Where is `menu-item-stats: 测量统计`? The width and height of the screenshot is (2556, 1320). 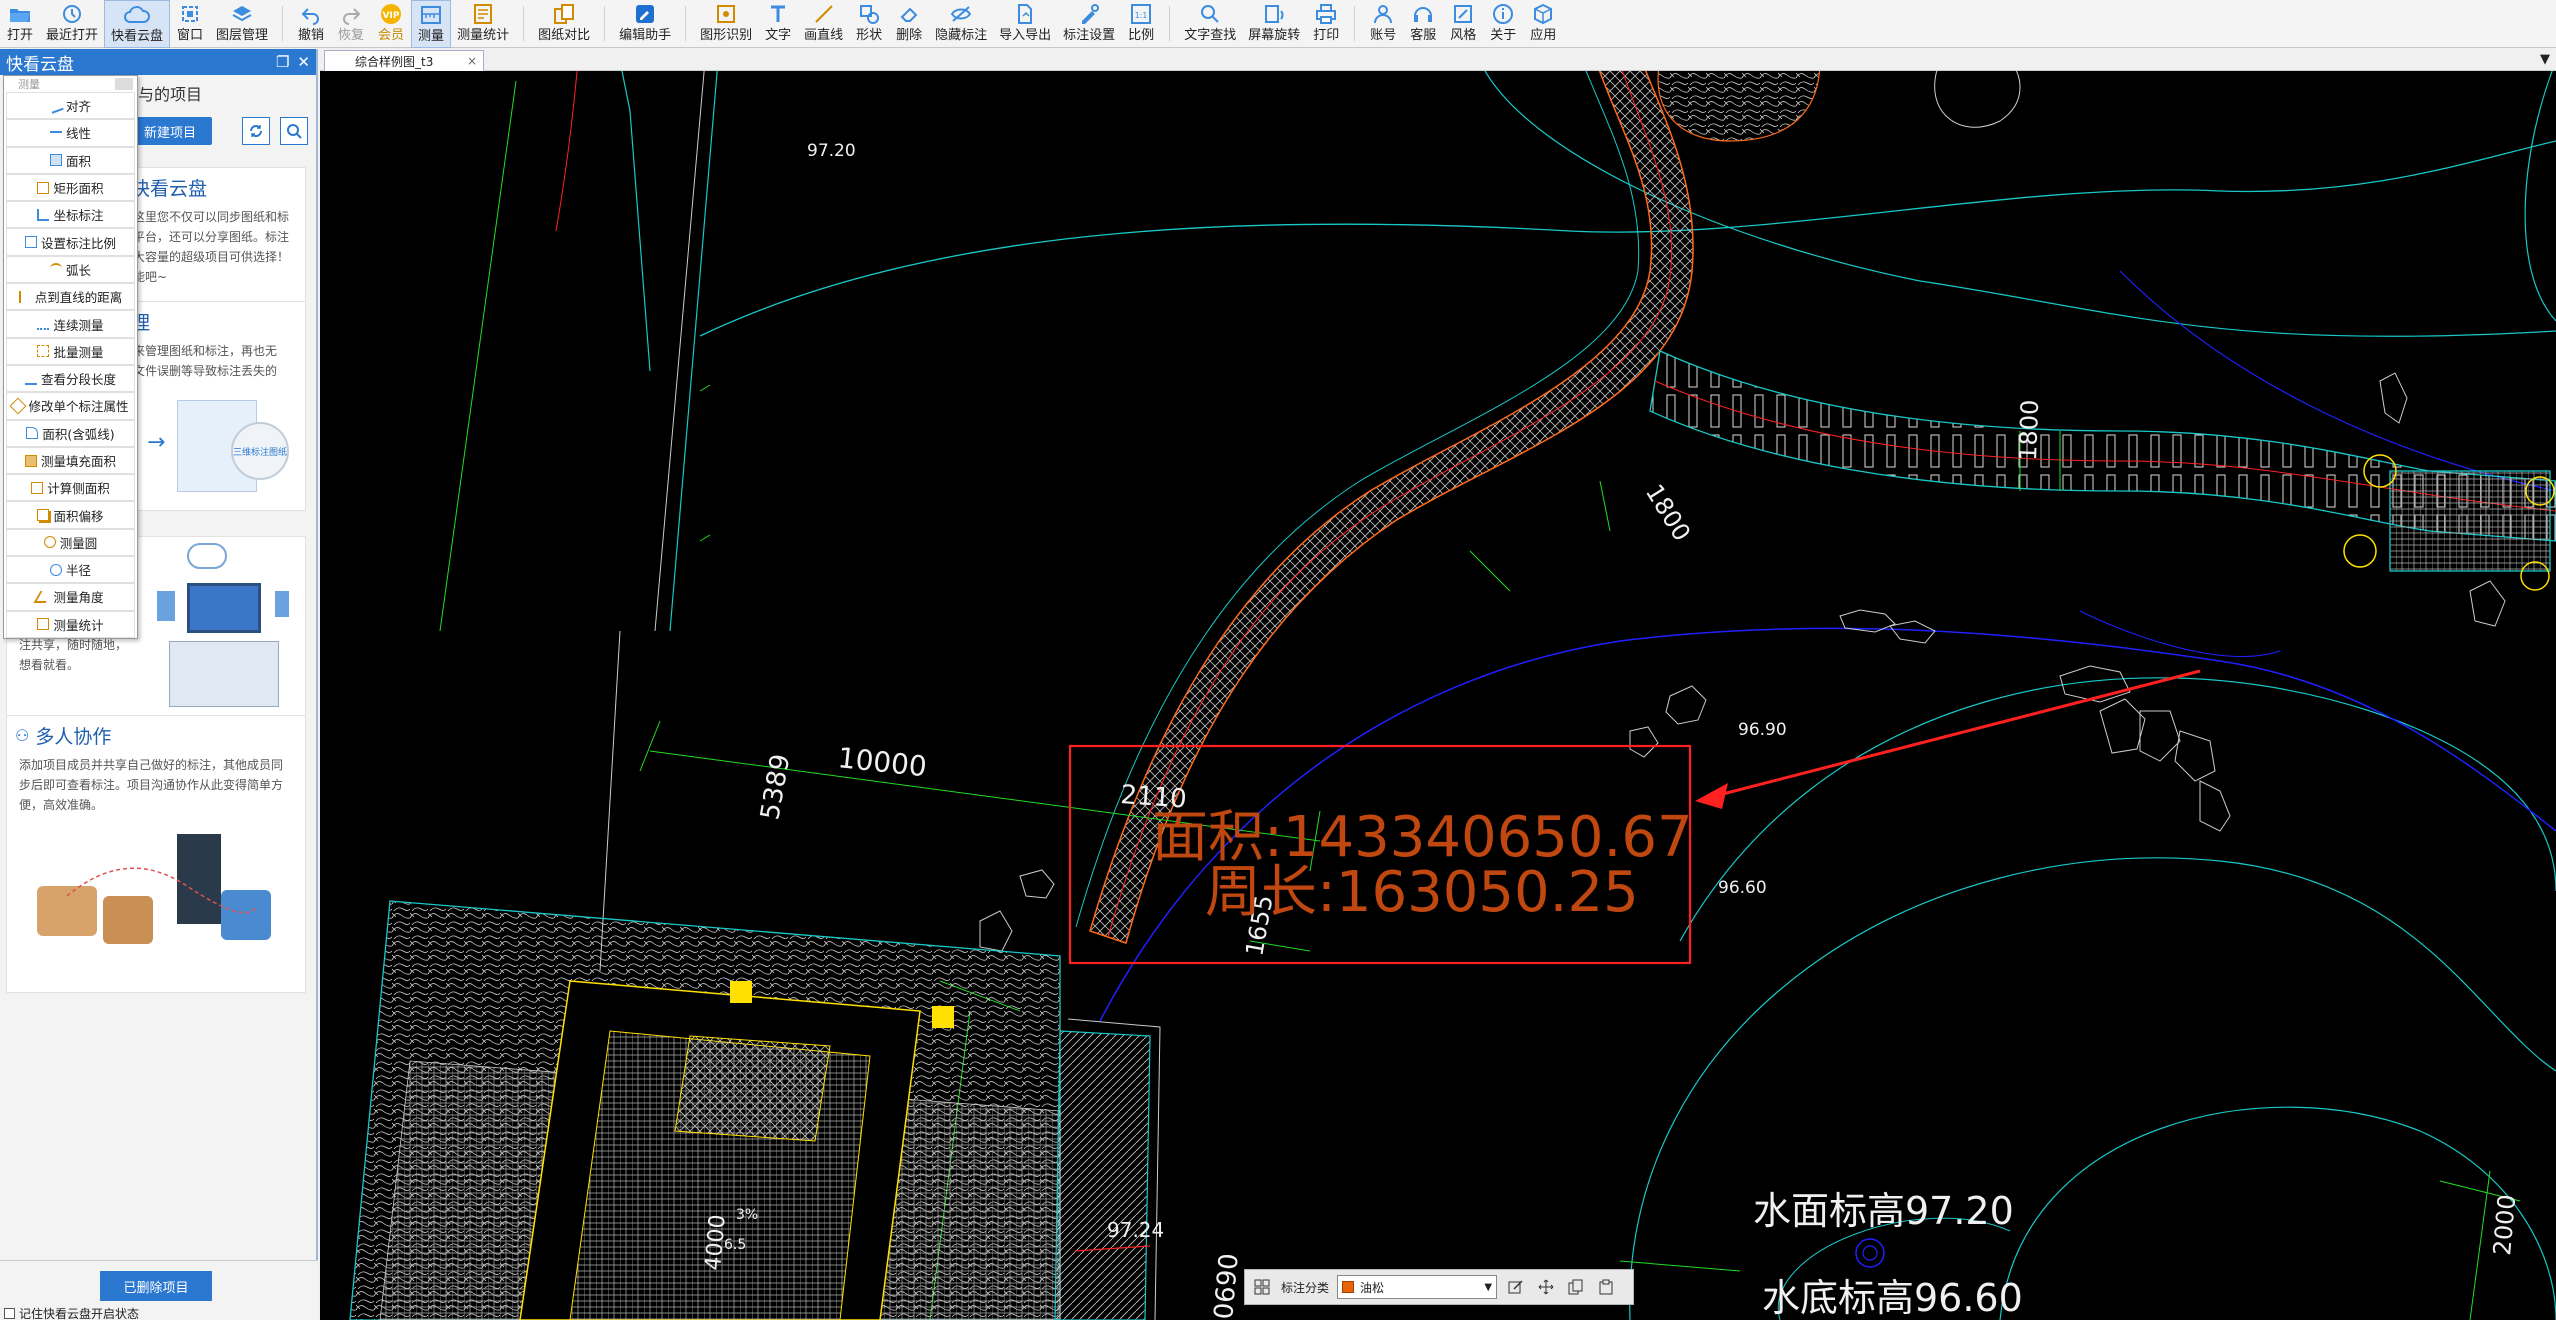
menu-item-stats: 测量统计 is located at coordinates (70, 624).